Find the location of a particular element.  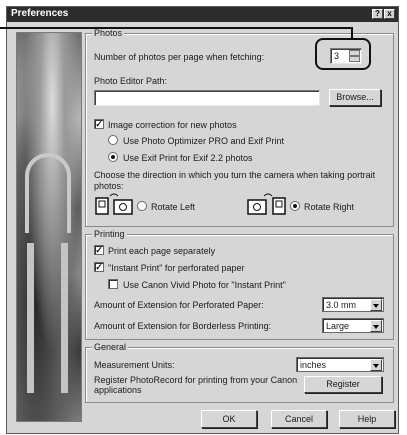

extension-borderless-value: Large is located at coordinates (338, 326).